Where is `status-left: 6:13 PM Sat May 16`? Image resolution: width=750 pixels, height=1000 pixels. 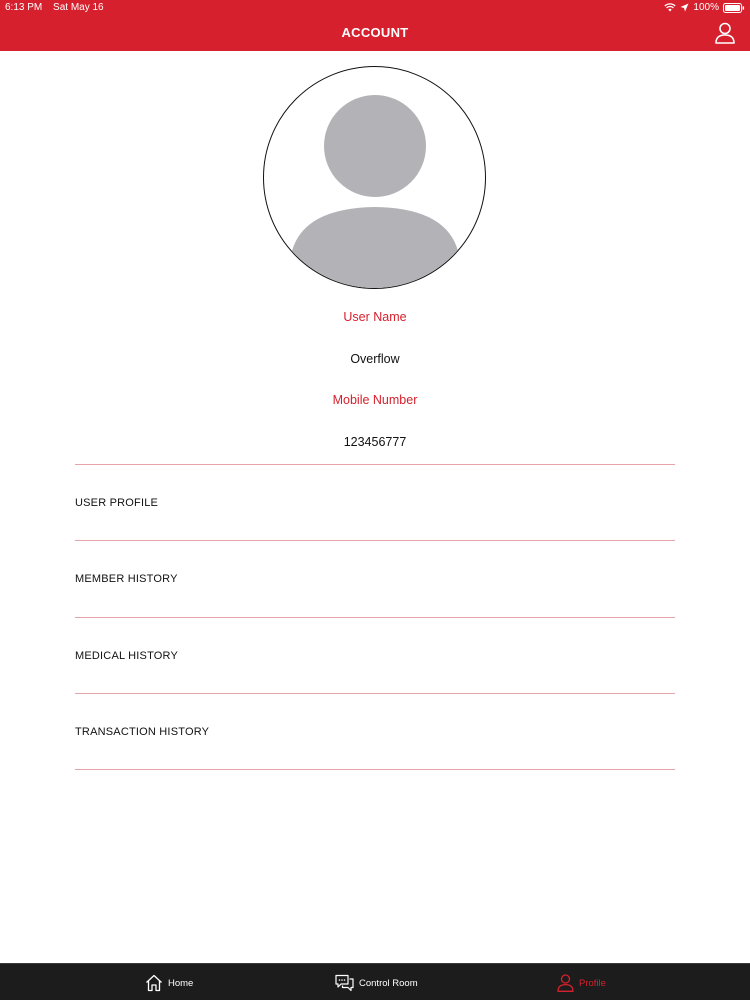
status-left: 6:13 PM Sat May 16 is located at coordinates (58, 7).